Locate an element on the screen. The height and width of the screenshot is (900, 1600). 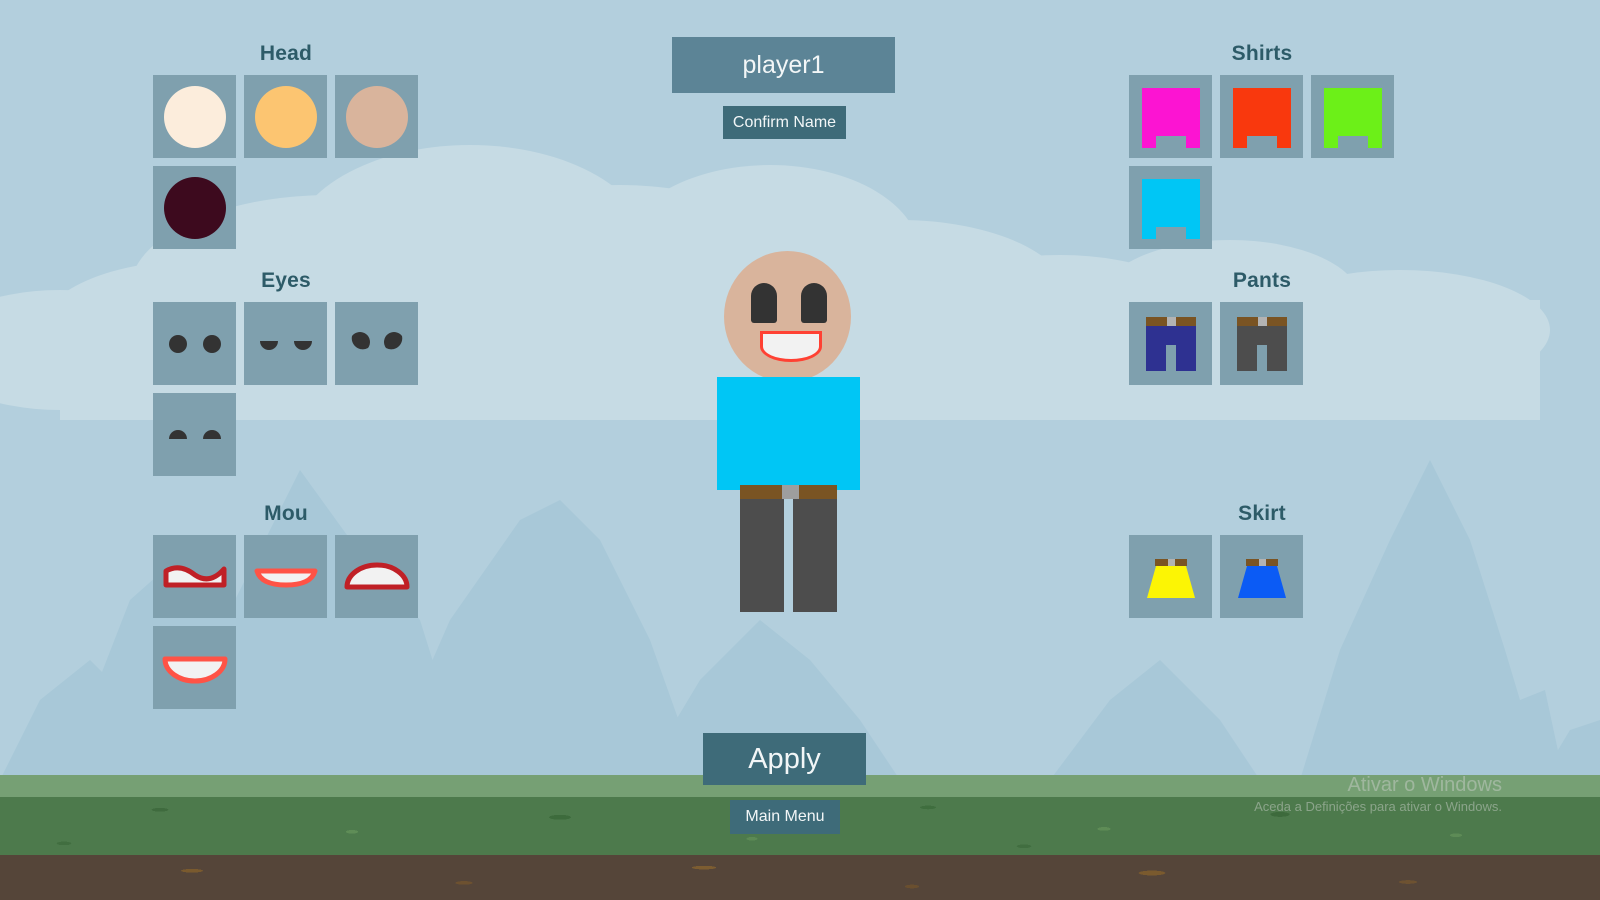
mouth-wavy-icon is located at coordinates (194, 575).